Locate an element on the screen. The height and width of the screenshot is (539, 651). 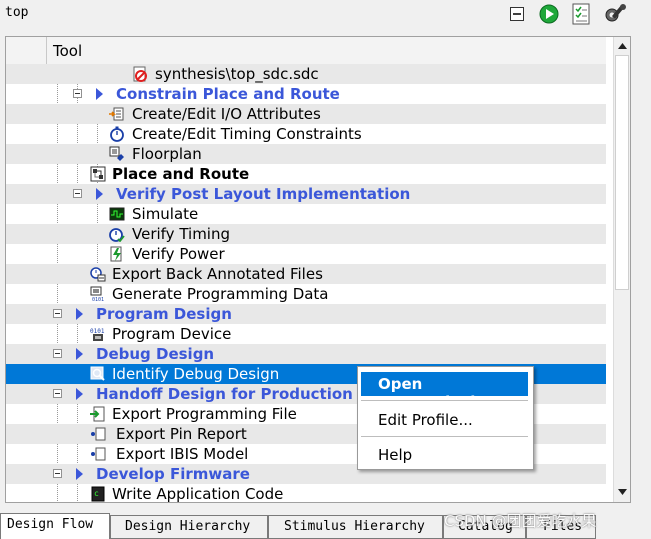
svg-text: c is located at coordinates (96, 493).